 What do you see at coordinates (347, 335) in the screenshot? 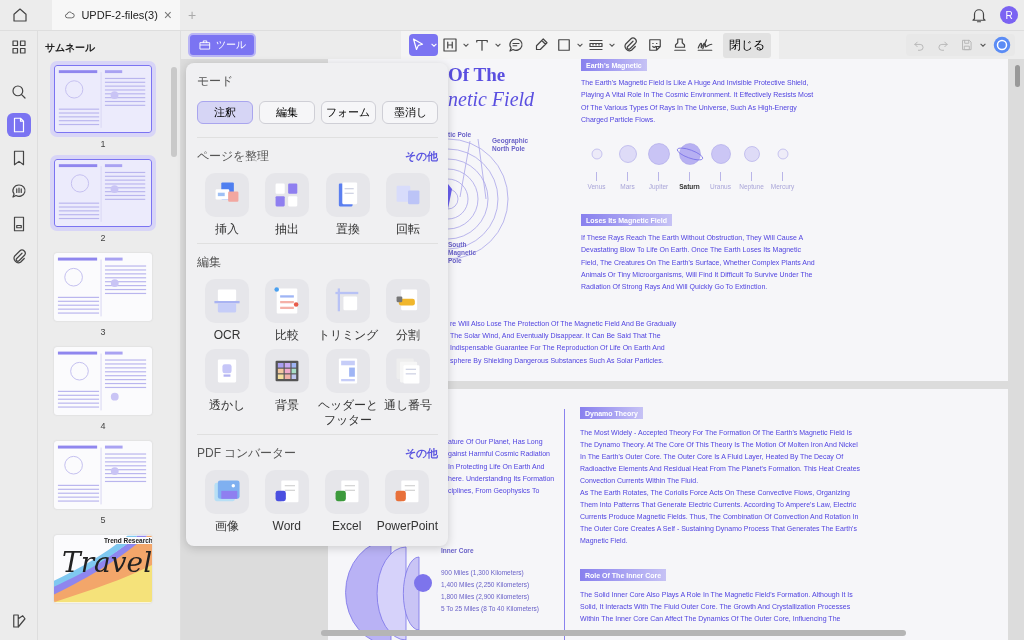
I see `tool-label: トリミング` at bounding box center [347, 335].